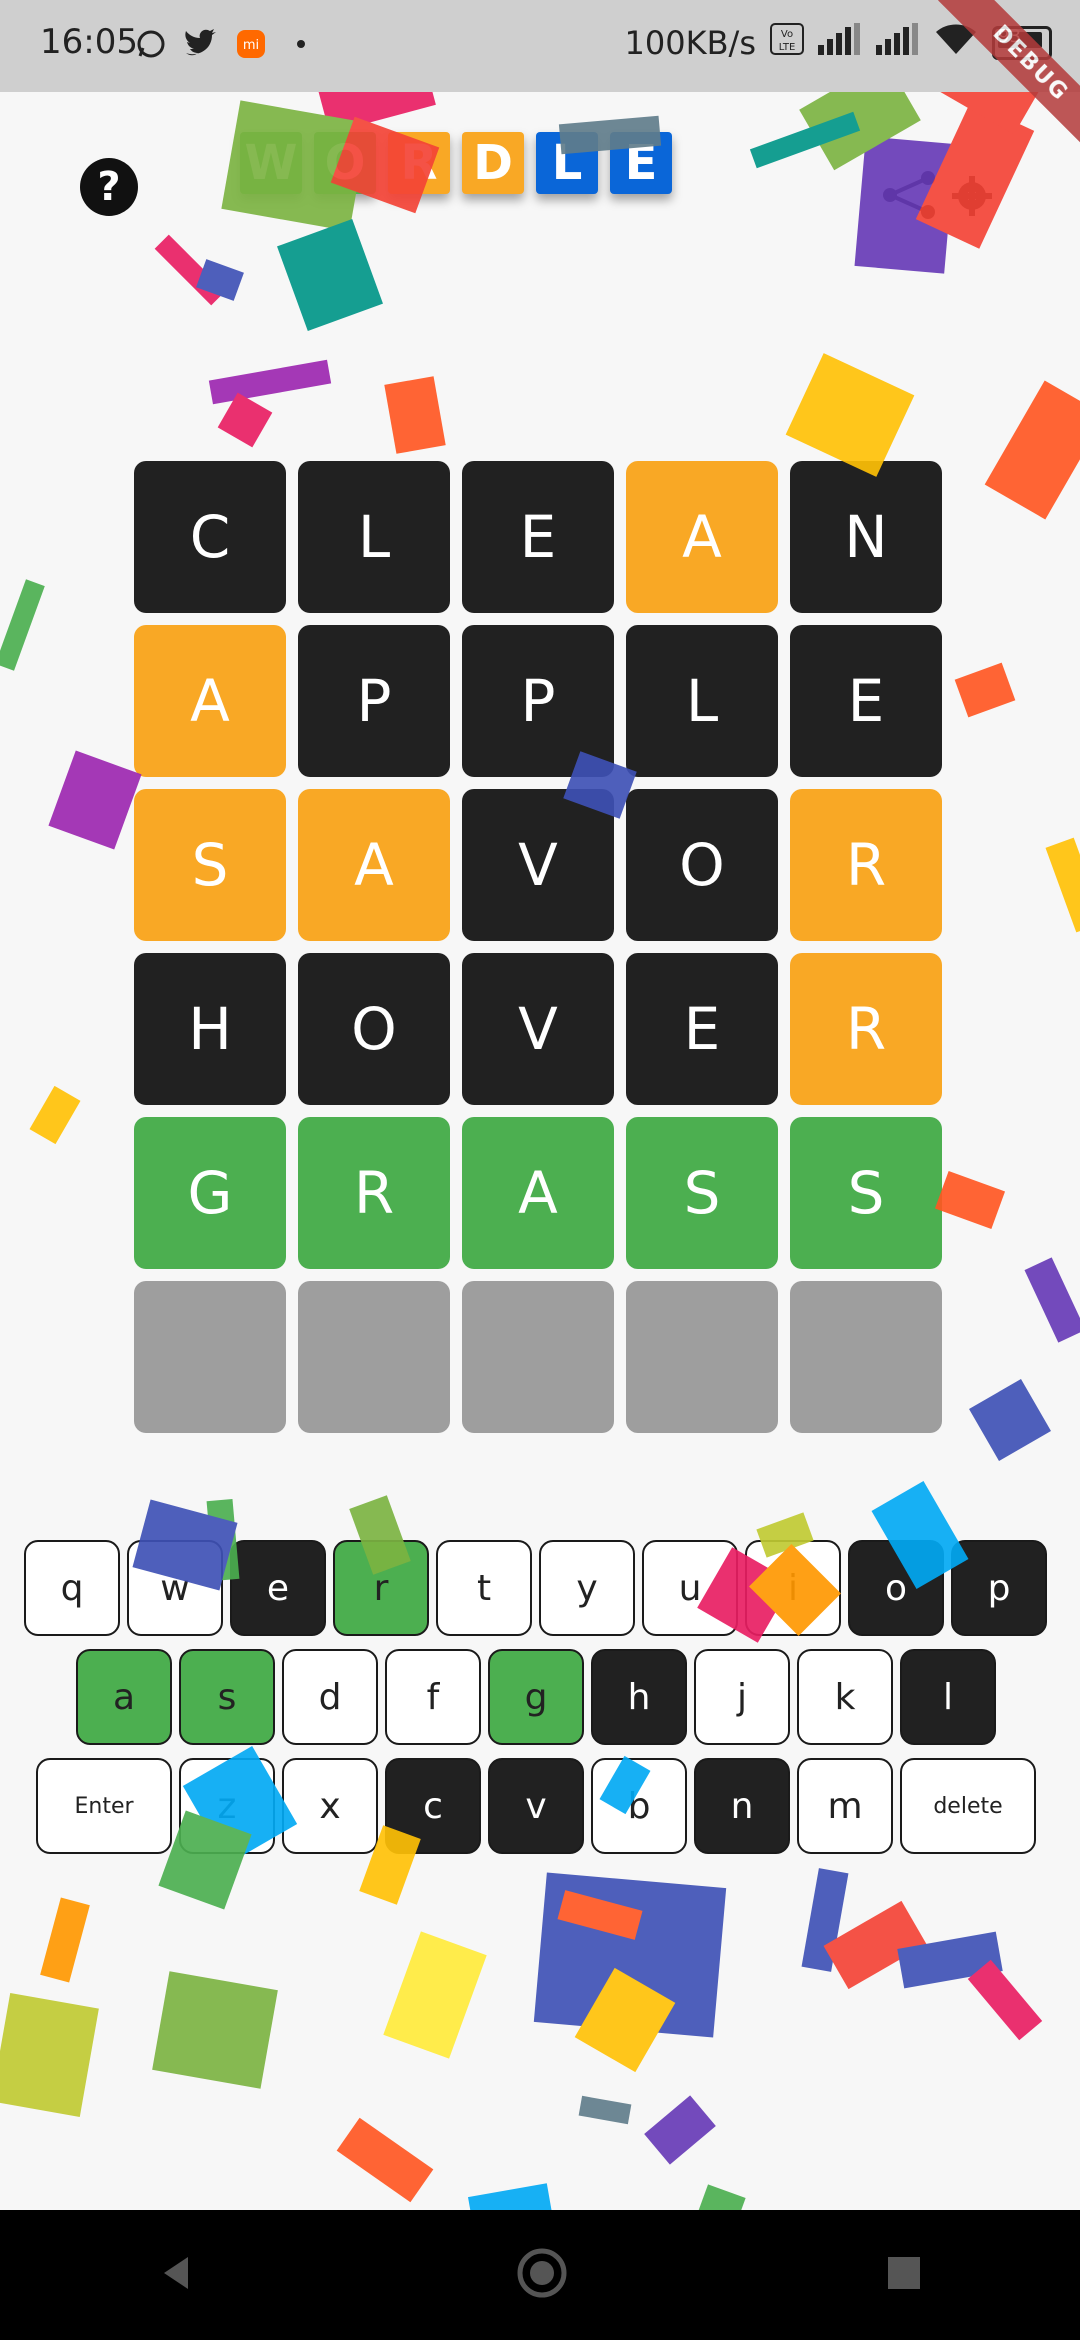 This screenshot has width=1080, height=2340. Describe the element at coordinates (690, 1588) in the screenshot. I see `key-u: u` at that location.